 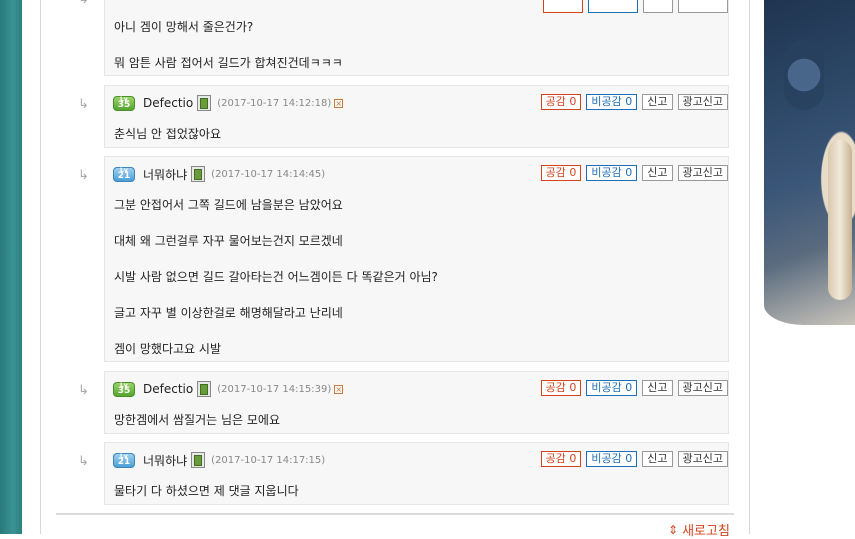 What do you see at coordinates (613, 6) in the screenshot?
I see `dislike-button` at bounding box center [613, 6].